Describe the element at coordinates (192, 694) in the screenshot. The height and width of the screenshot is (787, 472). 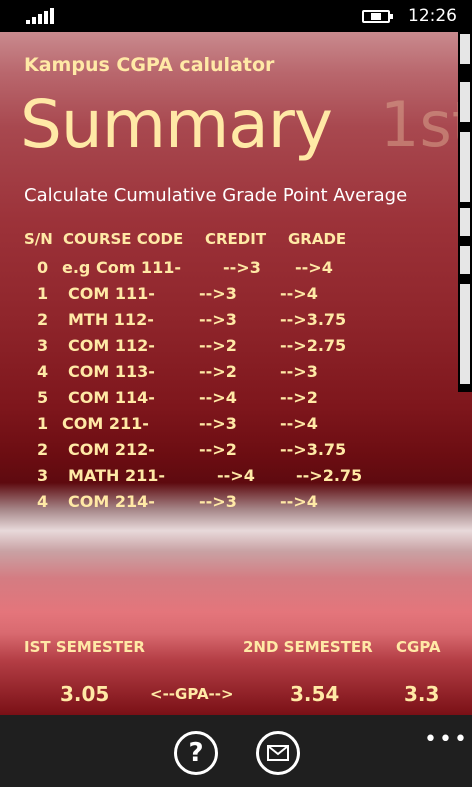
I see `gpa-arrow-label: <--GPA-->` at that location.